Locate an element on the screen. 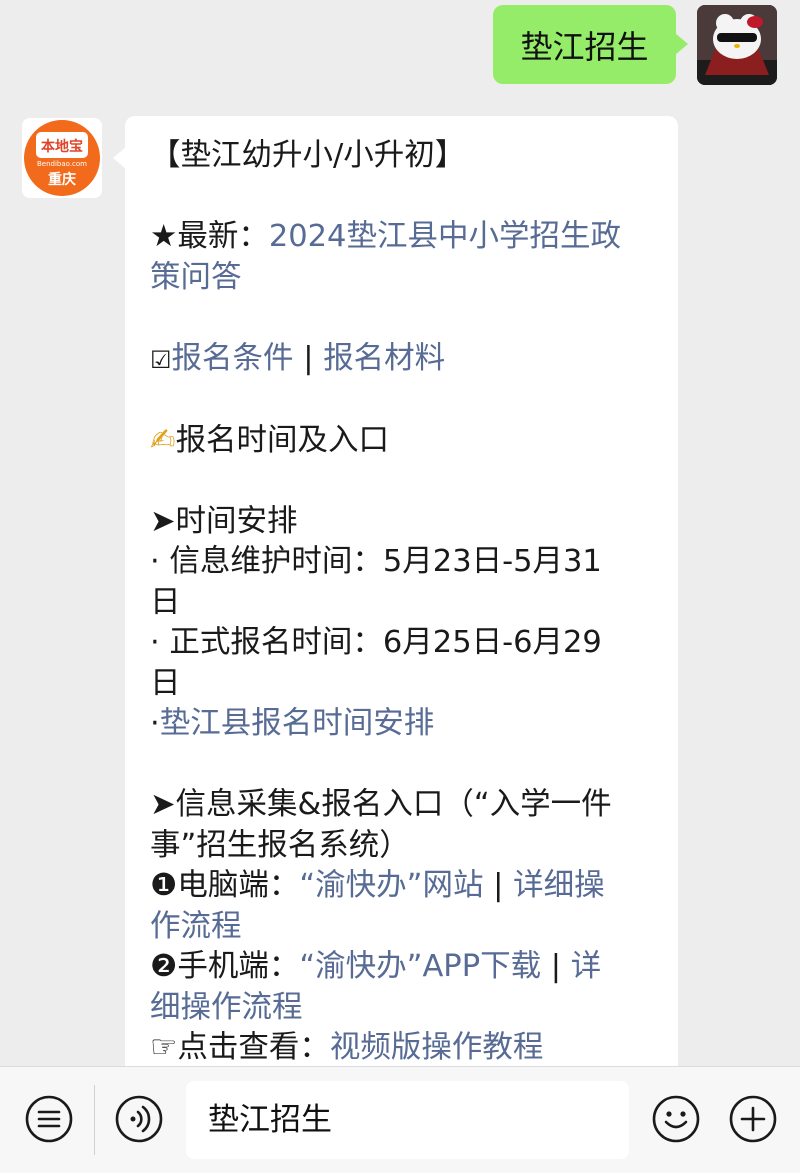 The image size is (800, 1173). conditions-line: ☑报名条件 | 报名材料 is located at coordinates (403, 360).